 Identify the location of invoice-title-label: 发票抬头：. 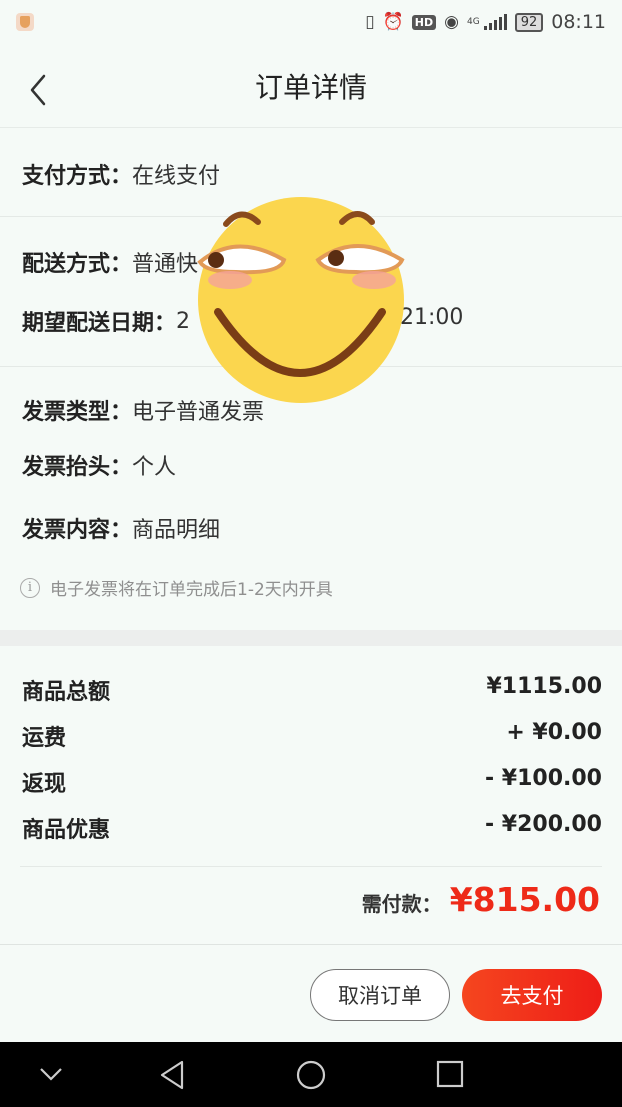
(77, 467).